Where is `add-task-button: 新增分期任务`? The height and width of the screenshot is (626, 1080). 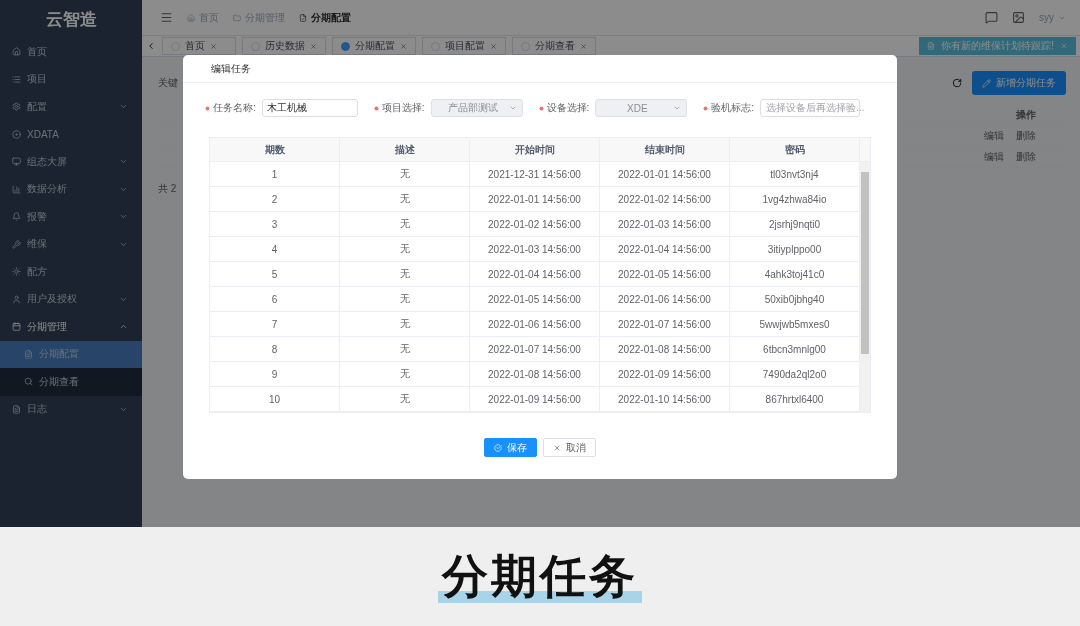 add-task-button: 新增分期任务 is located at coordinates (1019, 83).